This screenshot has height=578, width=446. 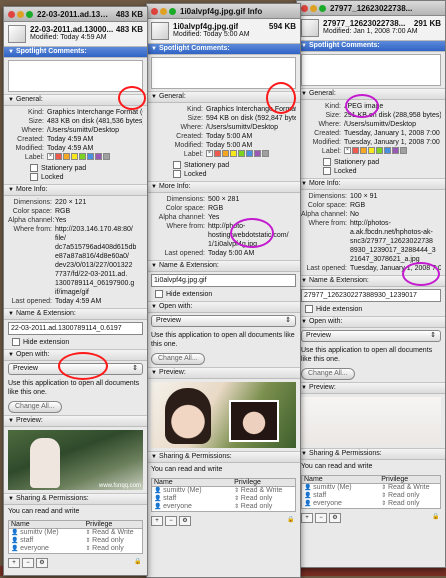 What do you see at coordinates (75, 76) in the screenshot?
I see `spotlight-comments-input` at bounding box center [75, 76].